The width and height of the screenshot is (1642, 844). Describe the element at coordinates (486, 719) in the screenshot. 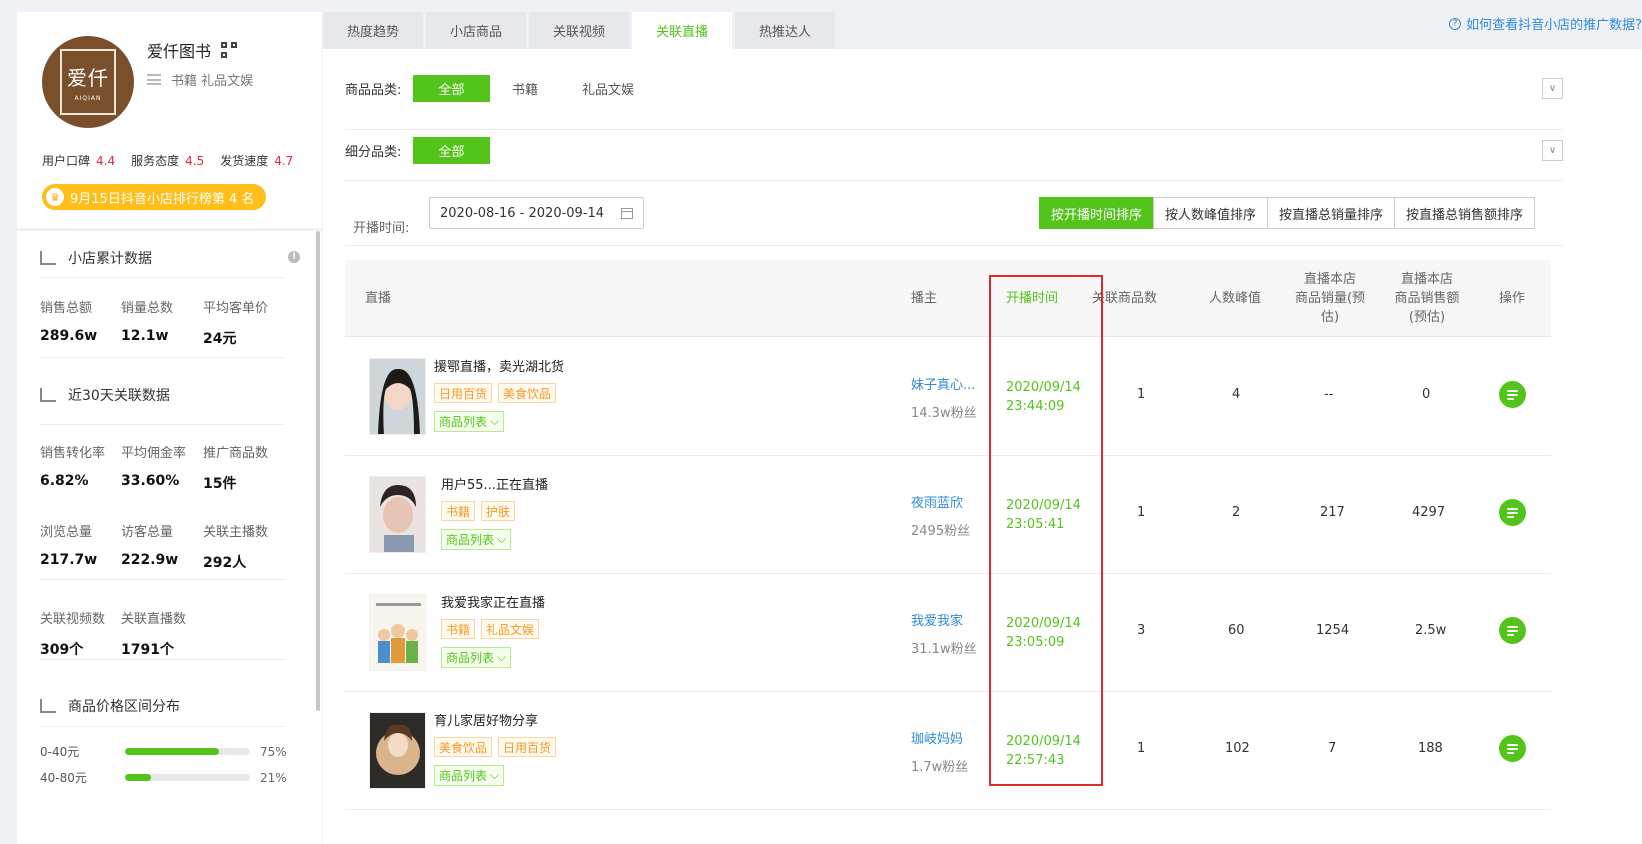

I see `live-title: 育儿家居好物分享` at that location.